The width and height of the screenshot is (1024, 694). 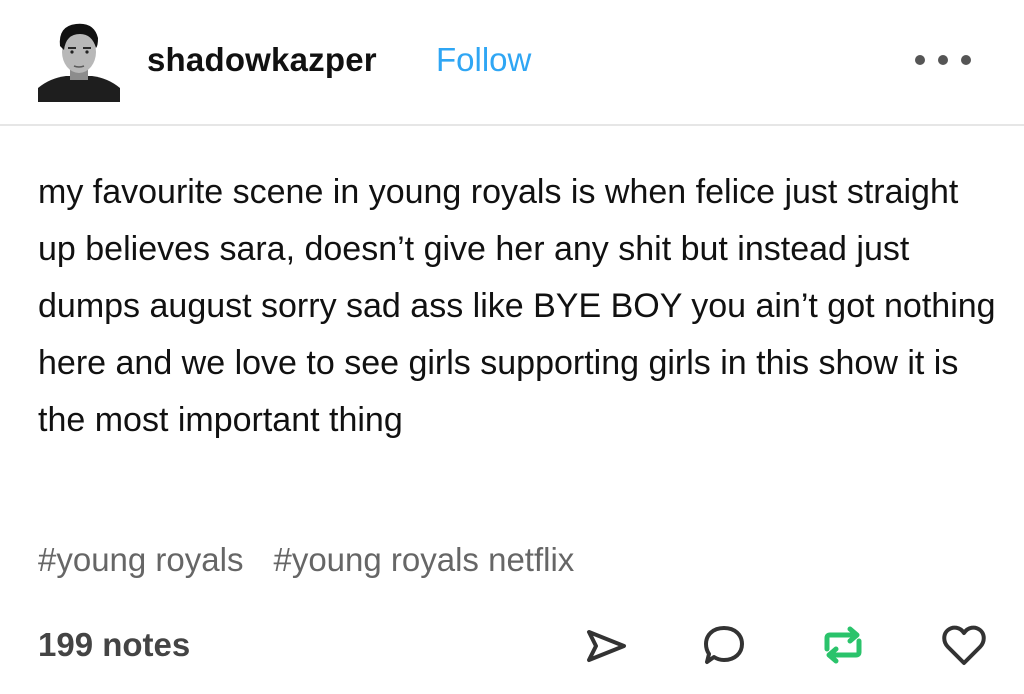 What do you see at coordinates (606, 645) in the screenshot?
I see `send-icon` at bounding box center [606, 645].